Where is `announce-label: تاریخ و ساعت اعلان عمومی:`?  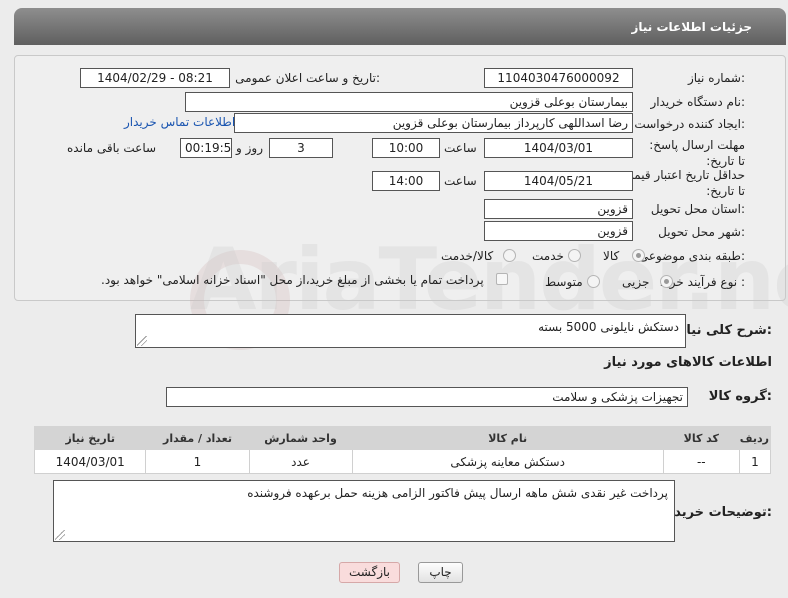 announce-label: تاریخ و ساعت اعلان عمومی: is located at coordinates (307, 78).